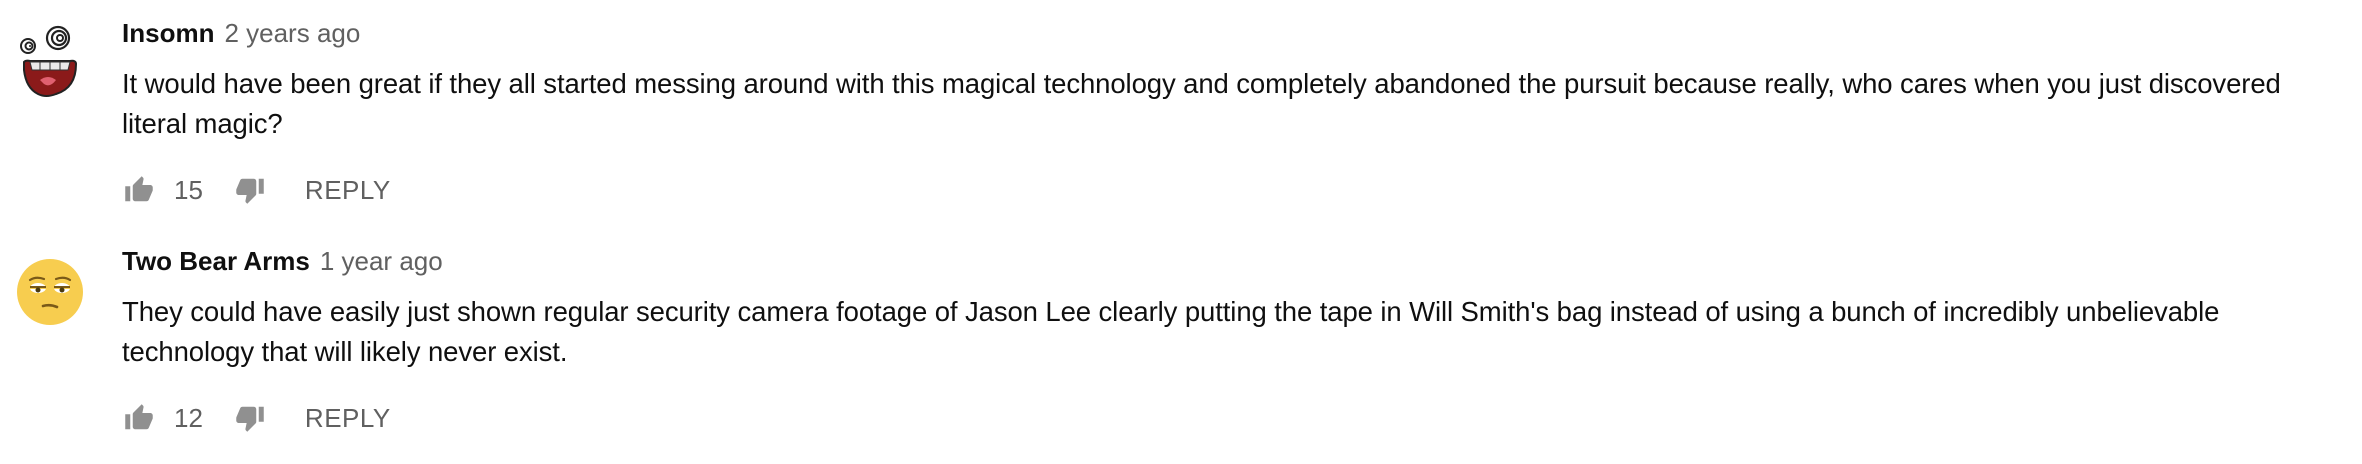 The image size is (2362, 464). What do you see at coordinates (188, 417) in the screenshot?
I see `like-count: 12` at bounding box center [188, 417].